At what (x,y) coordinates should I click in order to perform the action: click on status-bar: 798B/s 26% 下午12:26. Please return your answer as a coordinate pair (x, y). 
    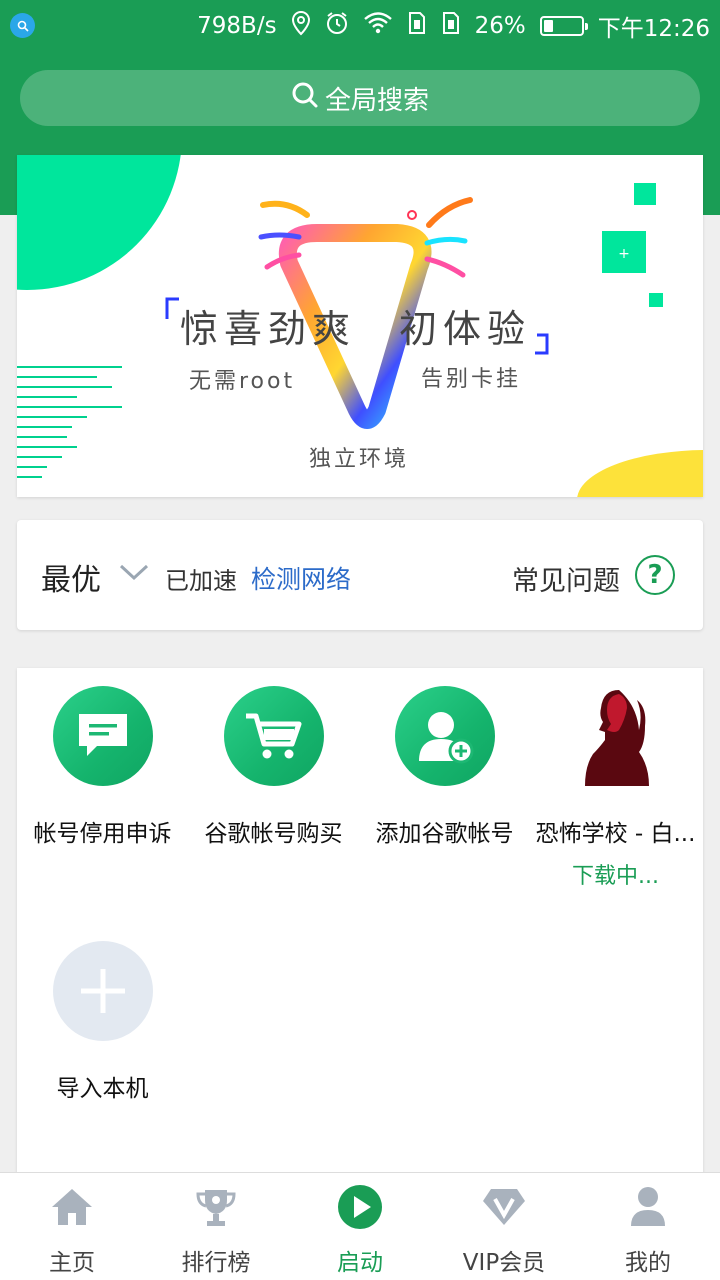
    Looking at the image, I should click on (360, 26).